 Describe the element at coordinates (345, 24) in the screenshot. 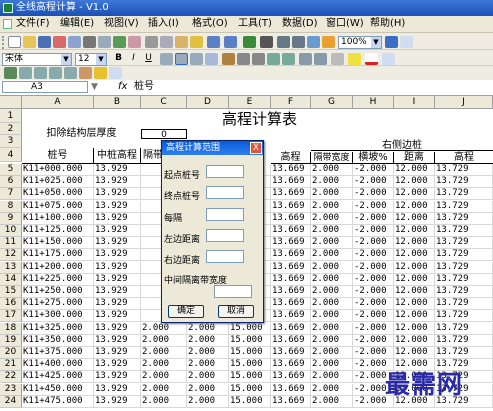

I see `menu-window: 窗口(W)` at that location.